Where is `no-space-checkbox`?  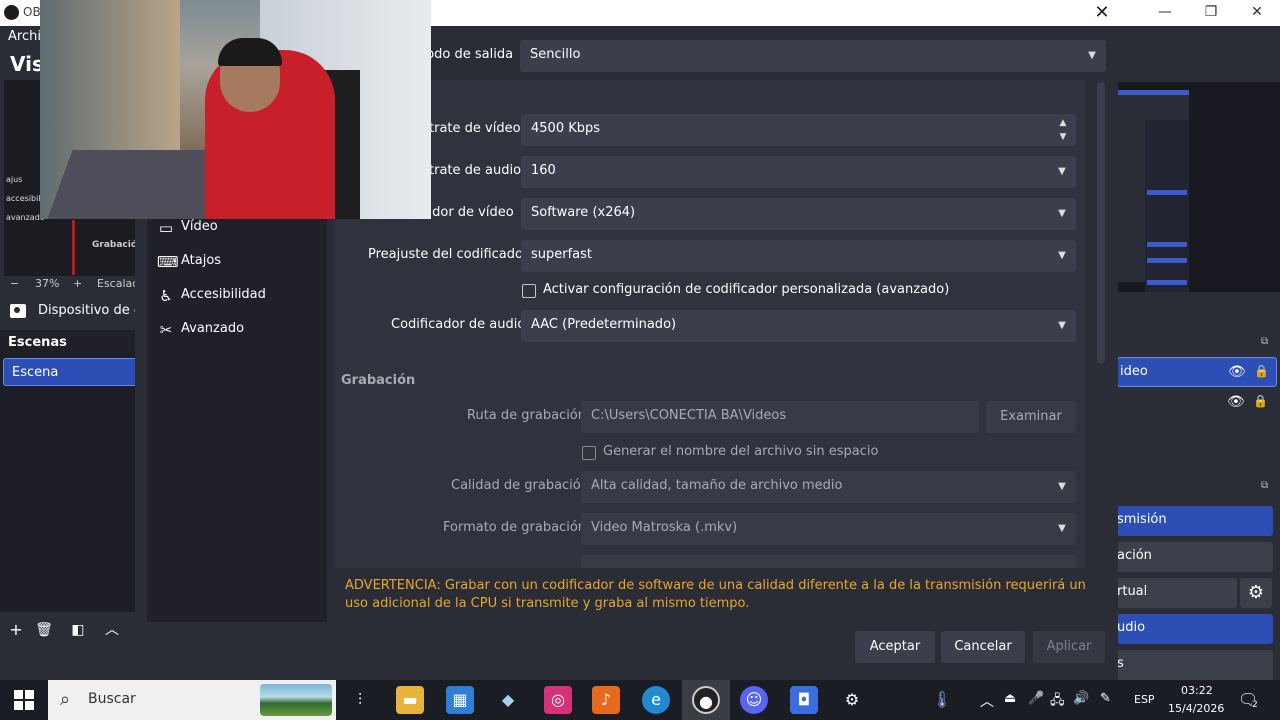 no-space-checkbox is located at coordinates (589, 453).